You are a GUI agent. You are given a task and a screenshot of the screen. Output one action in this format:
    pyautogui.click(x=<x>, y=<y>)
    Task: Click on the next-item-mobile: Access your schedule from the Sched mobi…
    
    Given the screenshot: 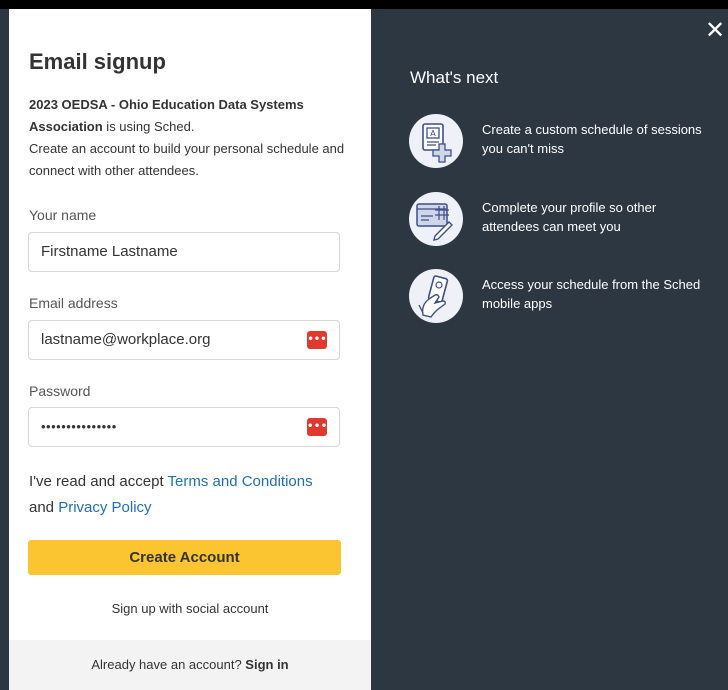 What is the action you would take?
    pyautogui.click(x=564, y=299)
    